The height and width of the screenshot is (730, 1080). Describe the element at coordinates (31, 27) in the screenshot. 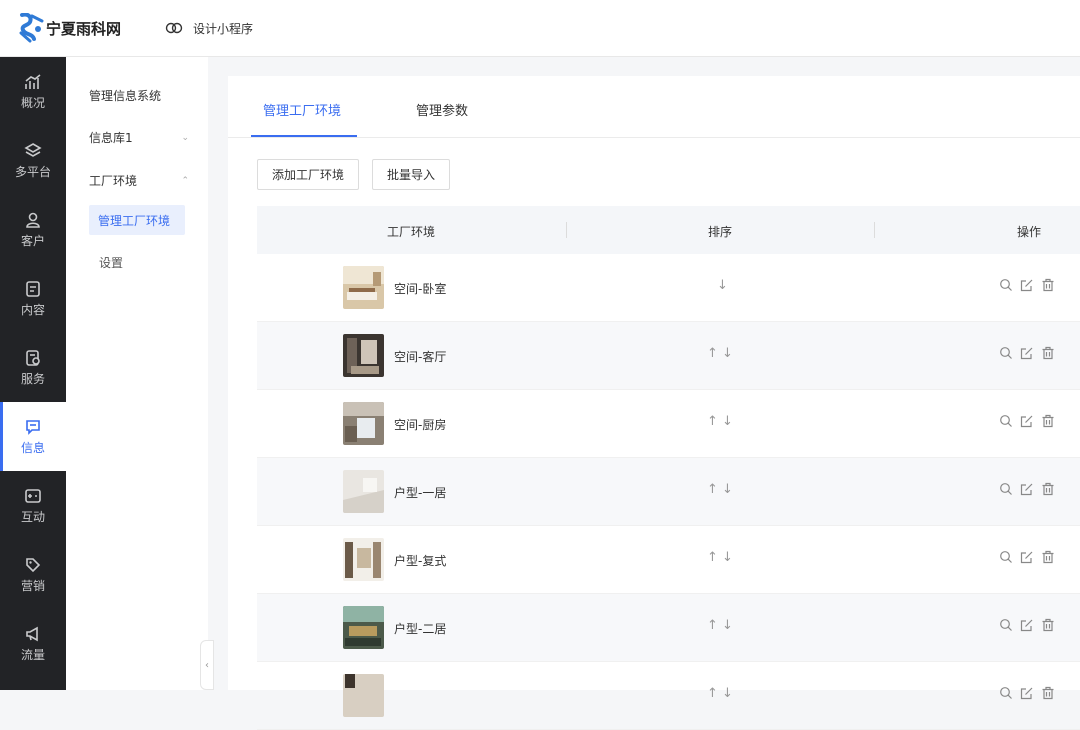

I see `logo-mark-icon` at that location.